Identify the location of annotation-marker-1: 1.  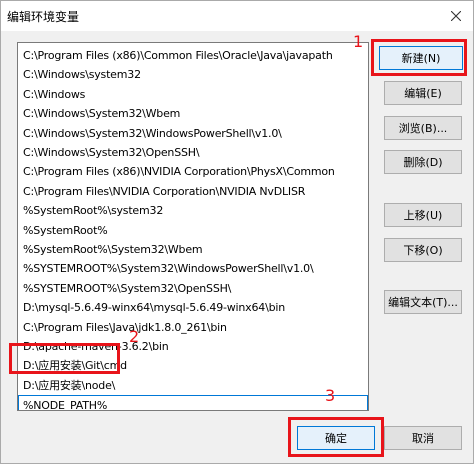
(358, 41).